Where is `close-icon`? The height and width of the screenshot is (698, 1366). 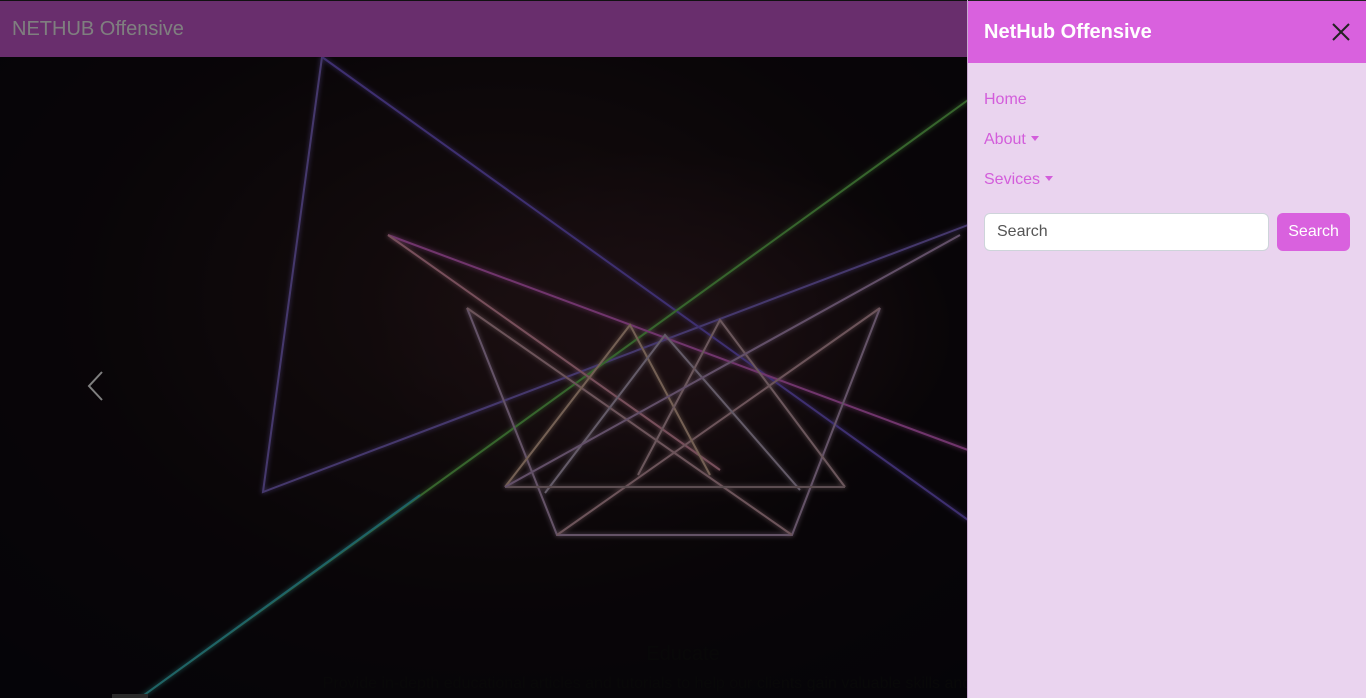 close-icon is located at coordinates (1341, 32).